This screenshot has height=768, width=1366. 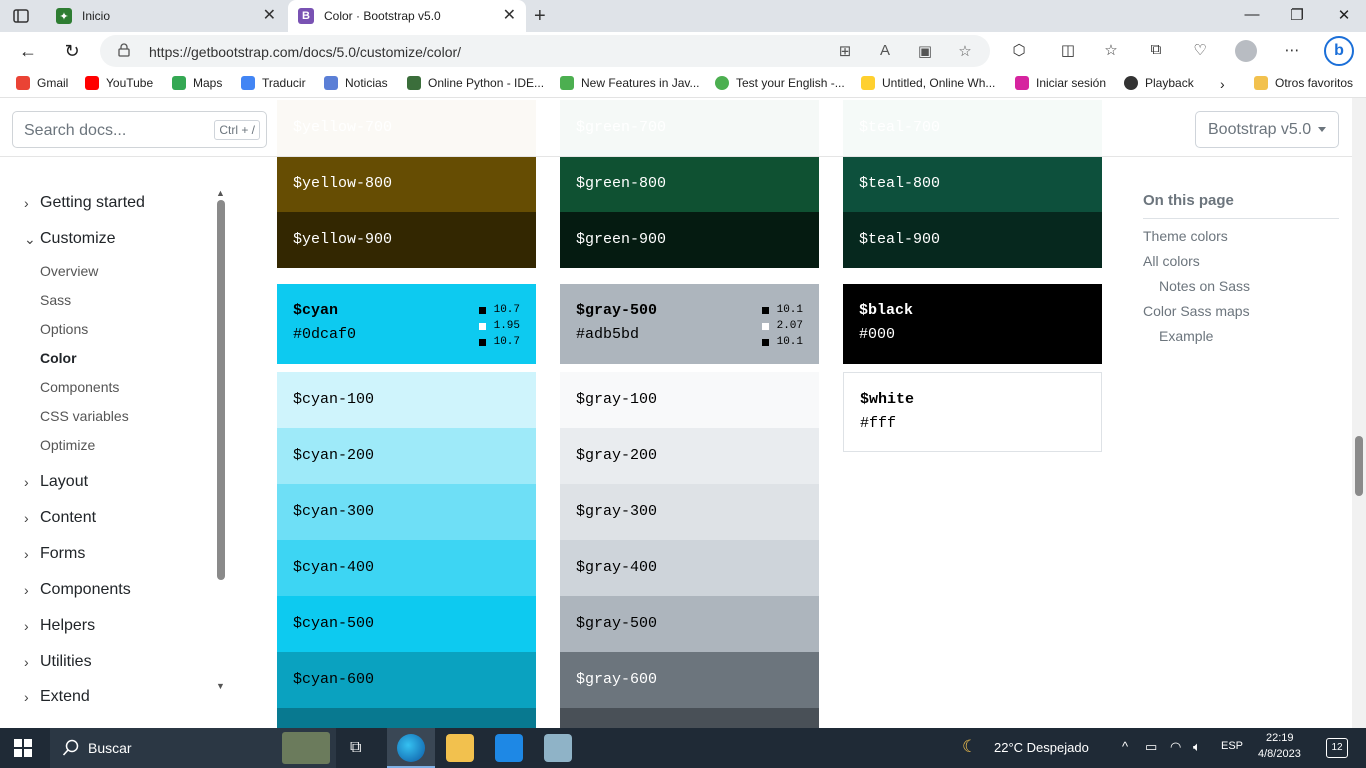 What do you see at coordinates (1232, 746) in the screenshot?
I see `input-language: ESP` at bounding box center [1232, 746].